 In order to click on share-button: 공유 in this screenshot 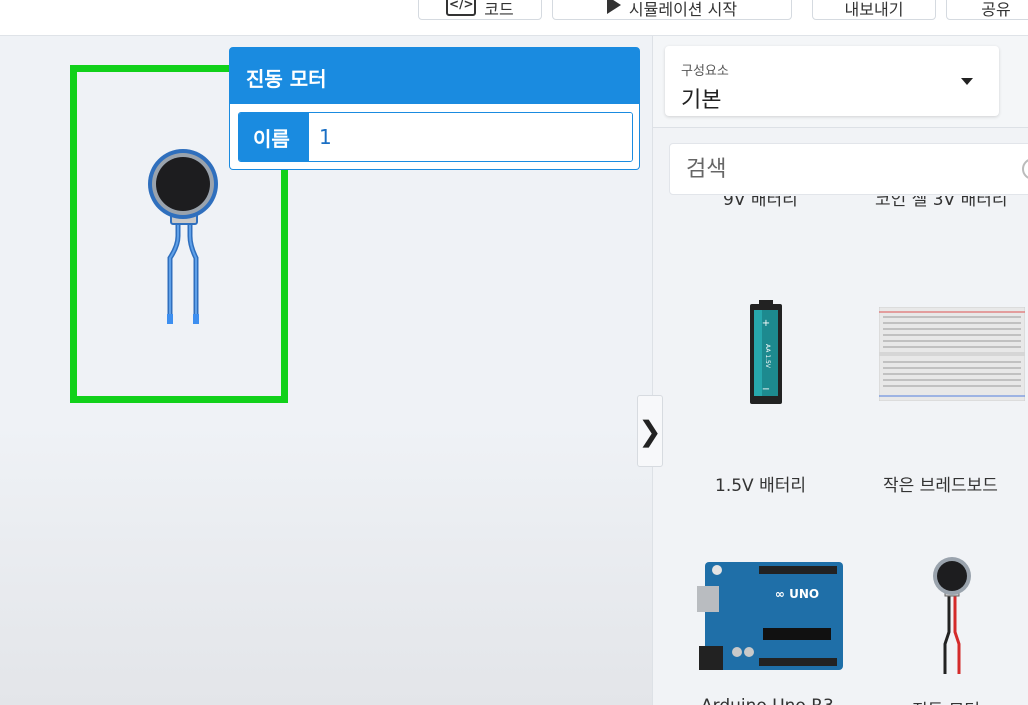, I will do `click(987, 10)`.